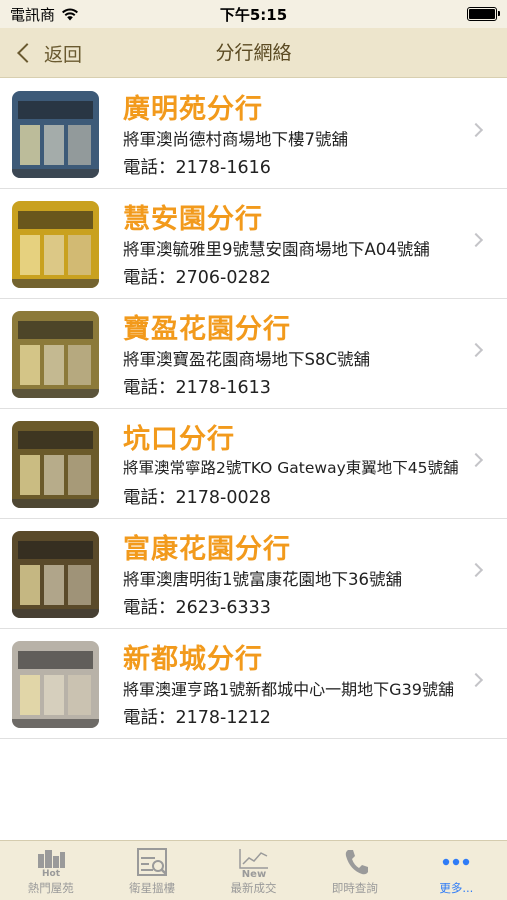  I want to click on phone-icon, so click(355, 862).